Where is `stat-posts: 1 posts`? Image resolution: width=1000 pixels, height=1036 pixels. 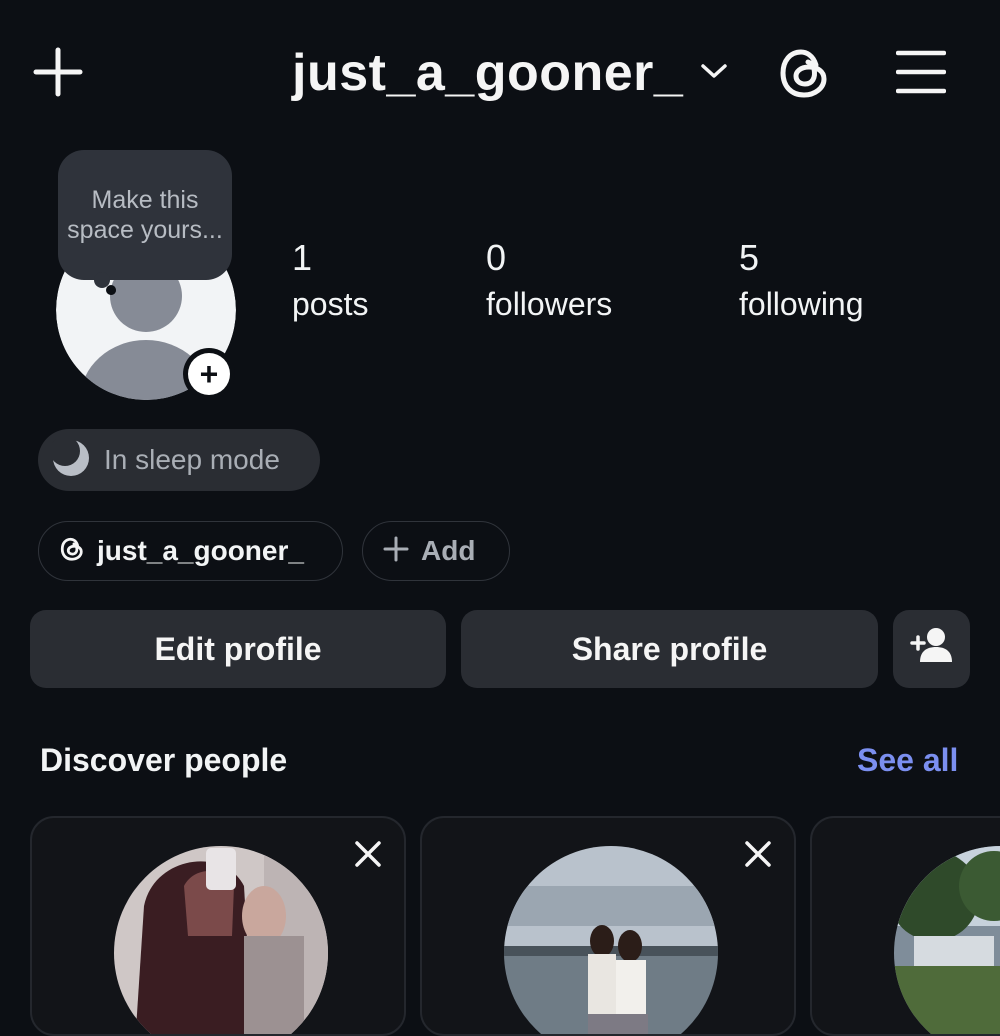 stat-posts: 1 posts is located at coordinates (330, 281).